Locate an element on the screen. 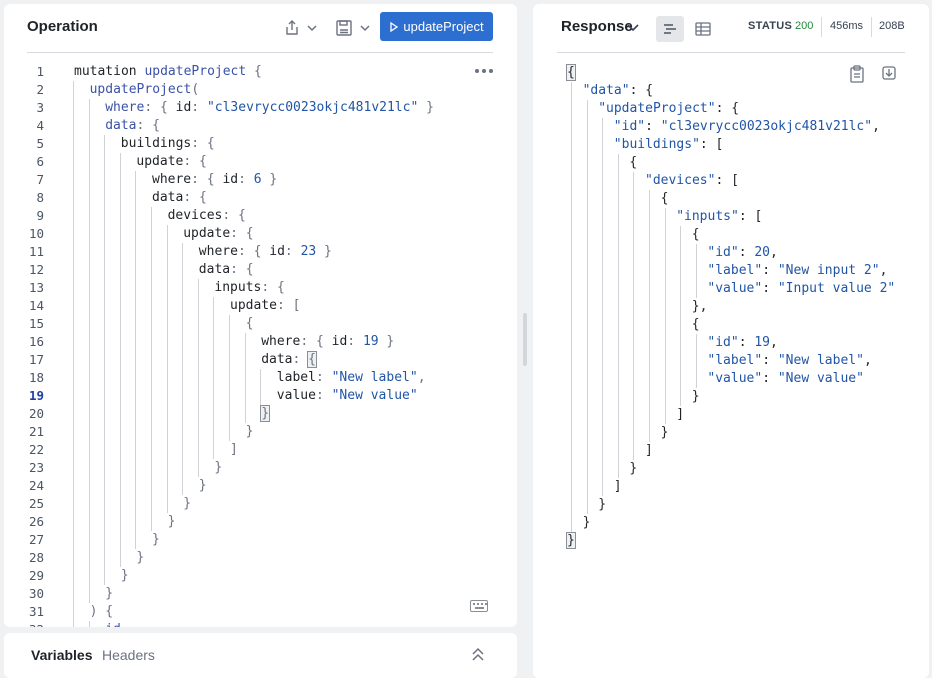 This screenshot has width=932, height=678. code-line: 11 where: { id: 23 } is located at coordinates (260, 252).